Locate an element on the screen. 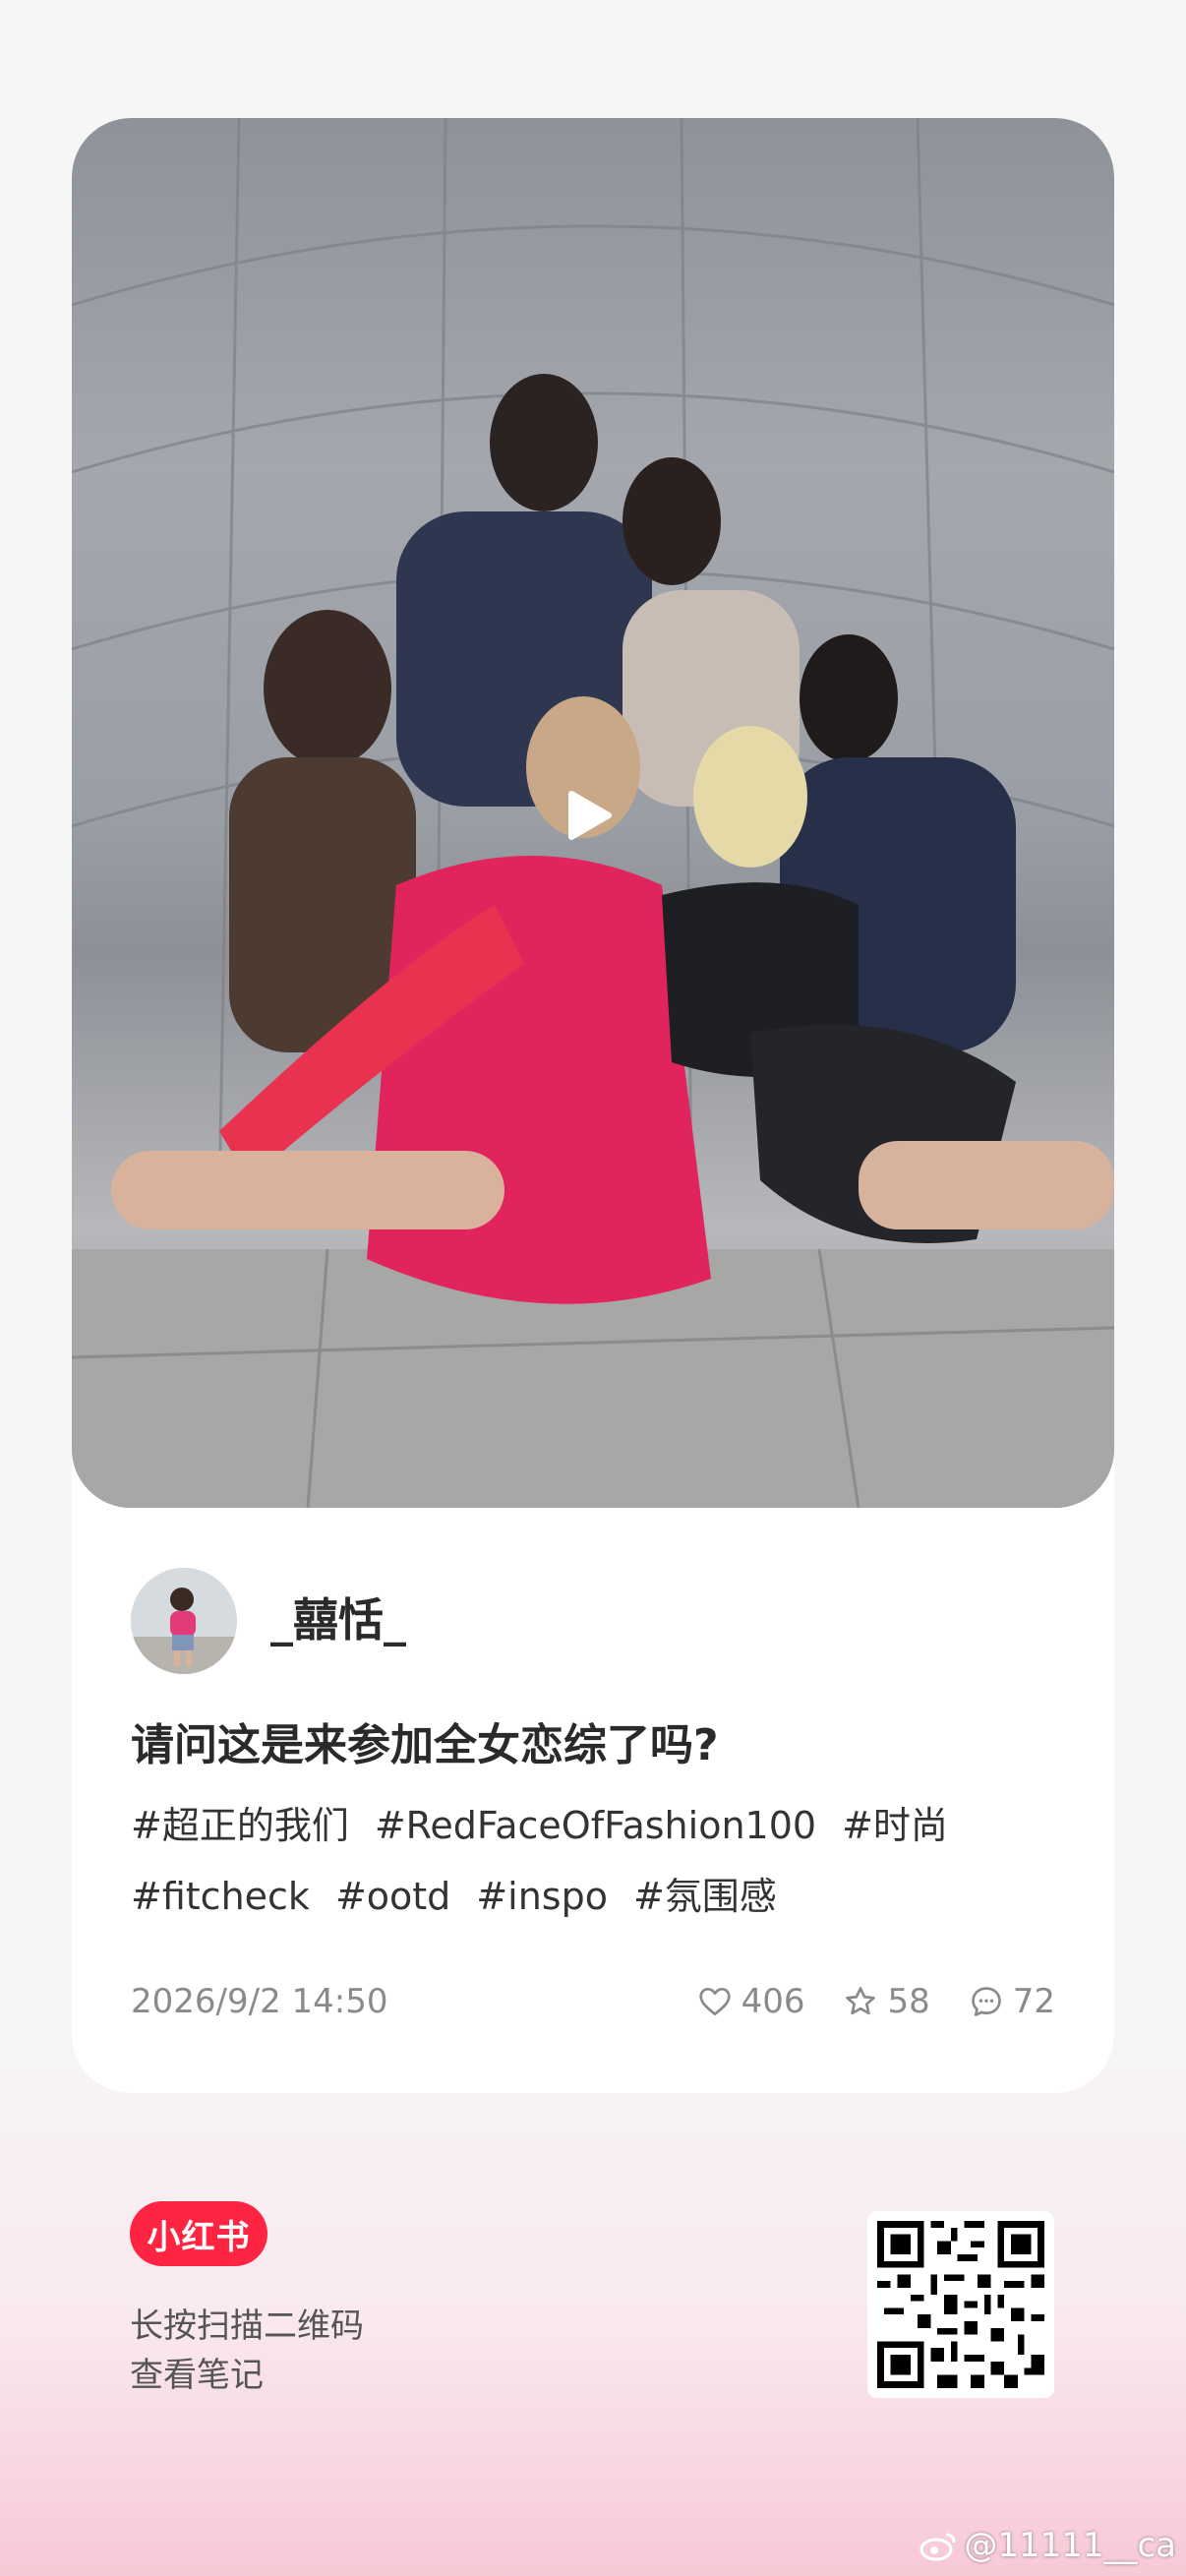  heart-icon is located at coordinates (714, 2002).